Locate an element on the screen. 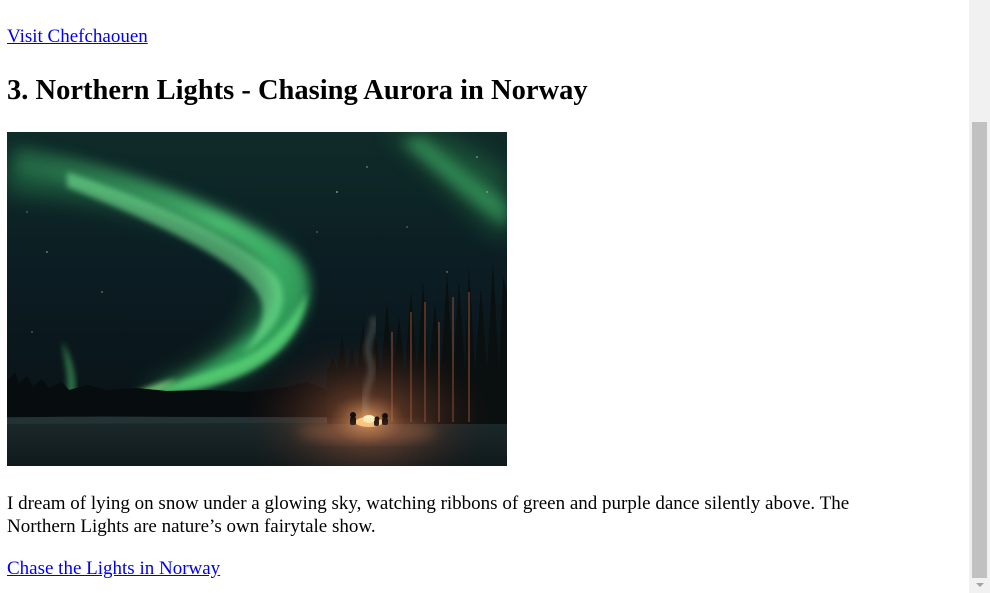  scroll-down-arrow-icon is located at coordinates (979, 585).